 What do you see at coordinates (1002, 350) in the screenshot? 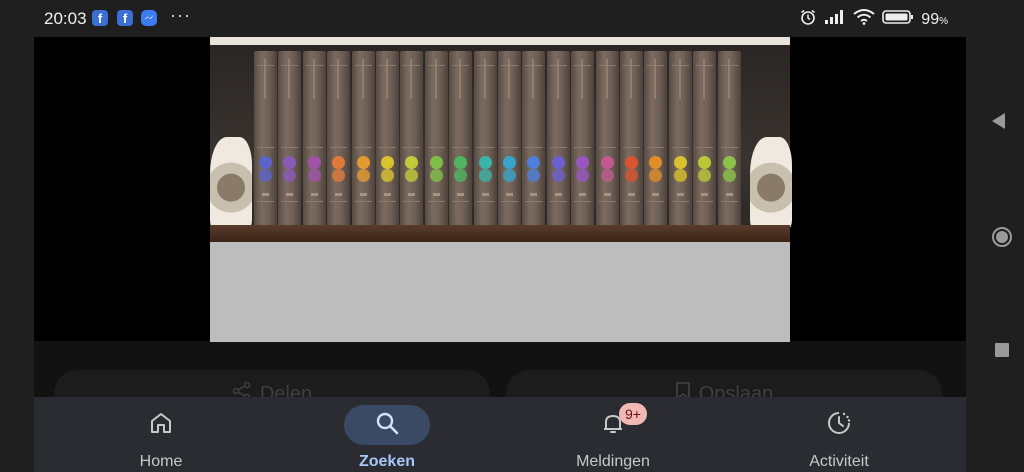
I see `recents-button` at bounding box center [1002, 350].